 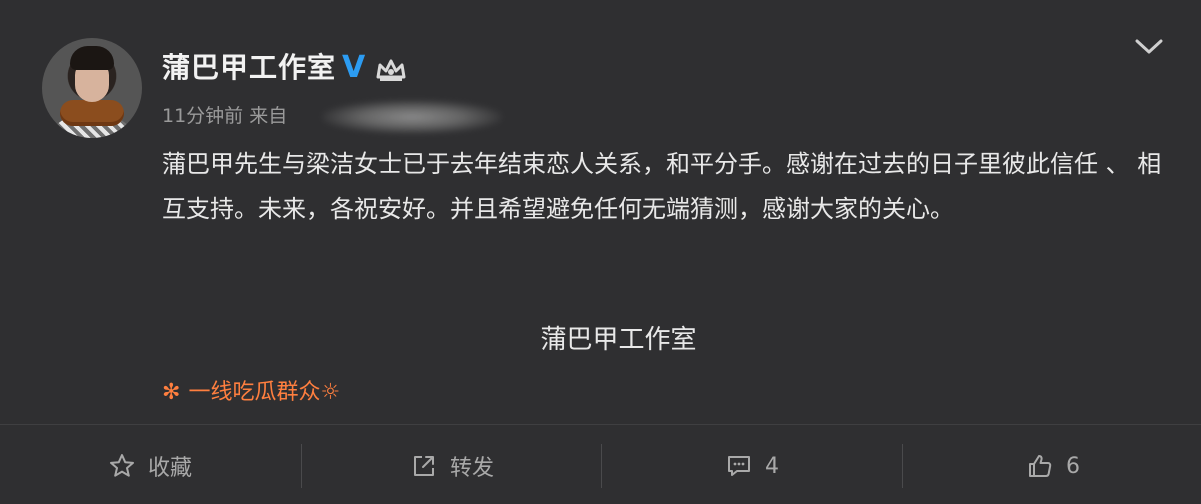 What do you see at coordinates (169, 468) in the screenshot?
I see `favorite-label: 收藏` at bounding box center [169, 468].